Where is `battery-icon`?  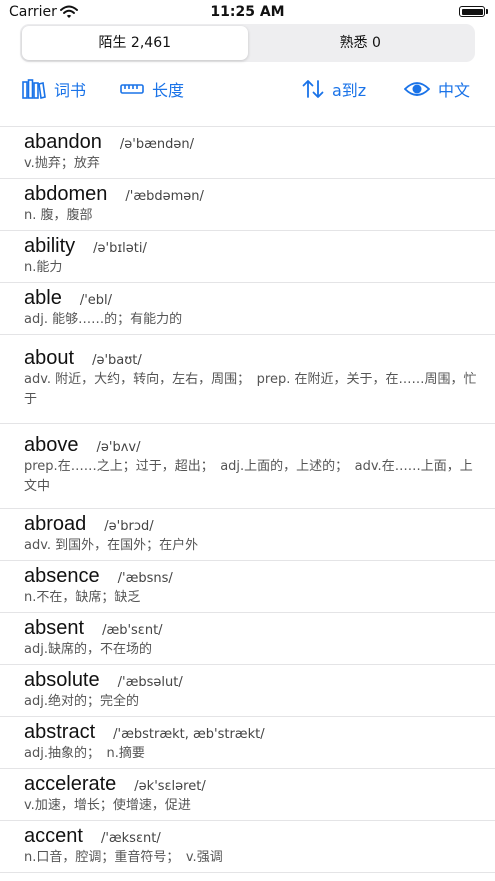 battery-icon is located at coordinates (473, 11).